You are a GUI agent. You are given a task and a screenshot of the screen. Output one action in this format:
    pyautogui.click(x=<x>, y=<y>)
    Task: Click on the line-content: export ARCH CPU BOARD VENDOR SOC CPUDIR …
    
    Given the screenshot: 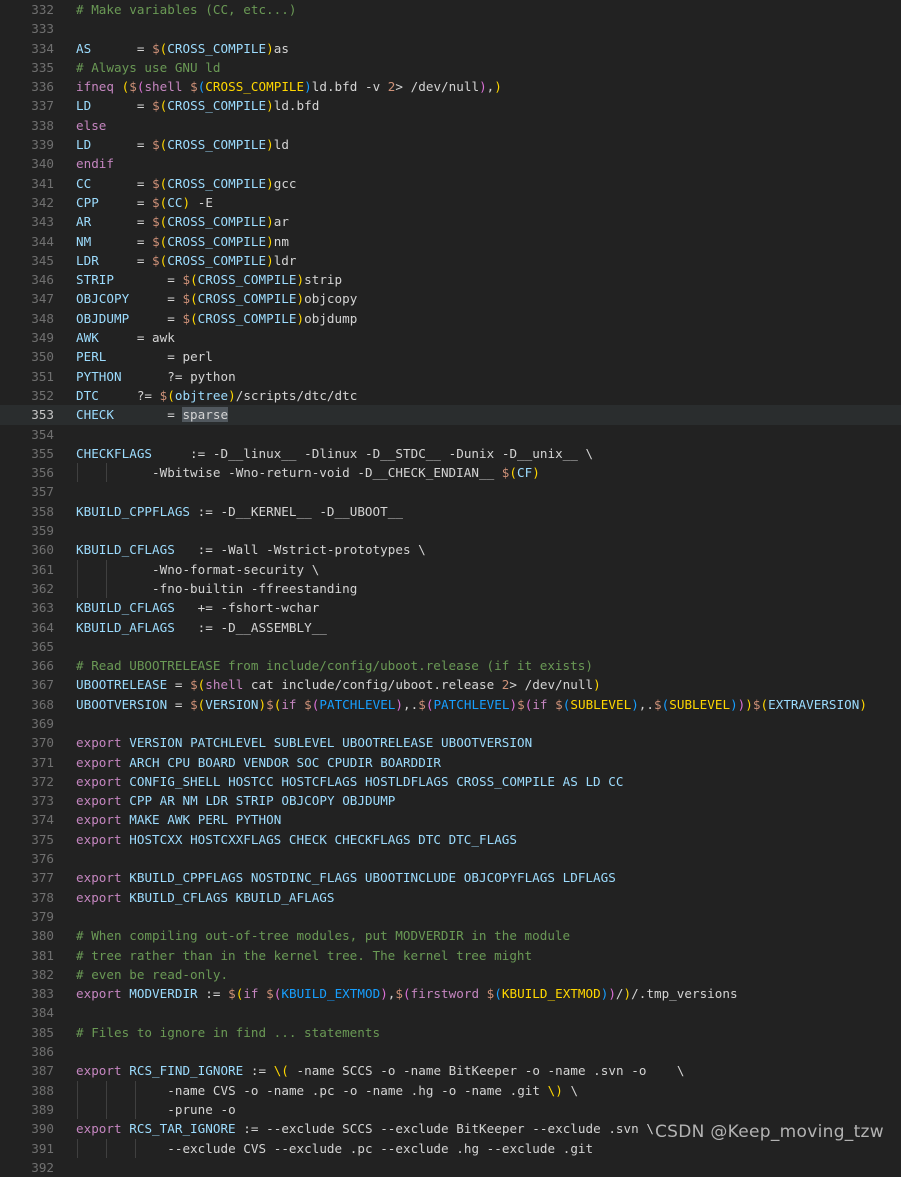 What is the action you would take?
    pyautogui.click(x=247, y=762)
    